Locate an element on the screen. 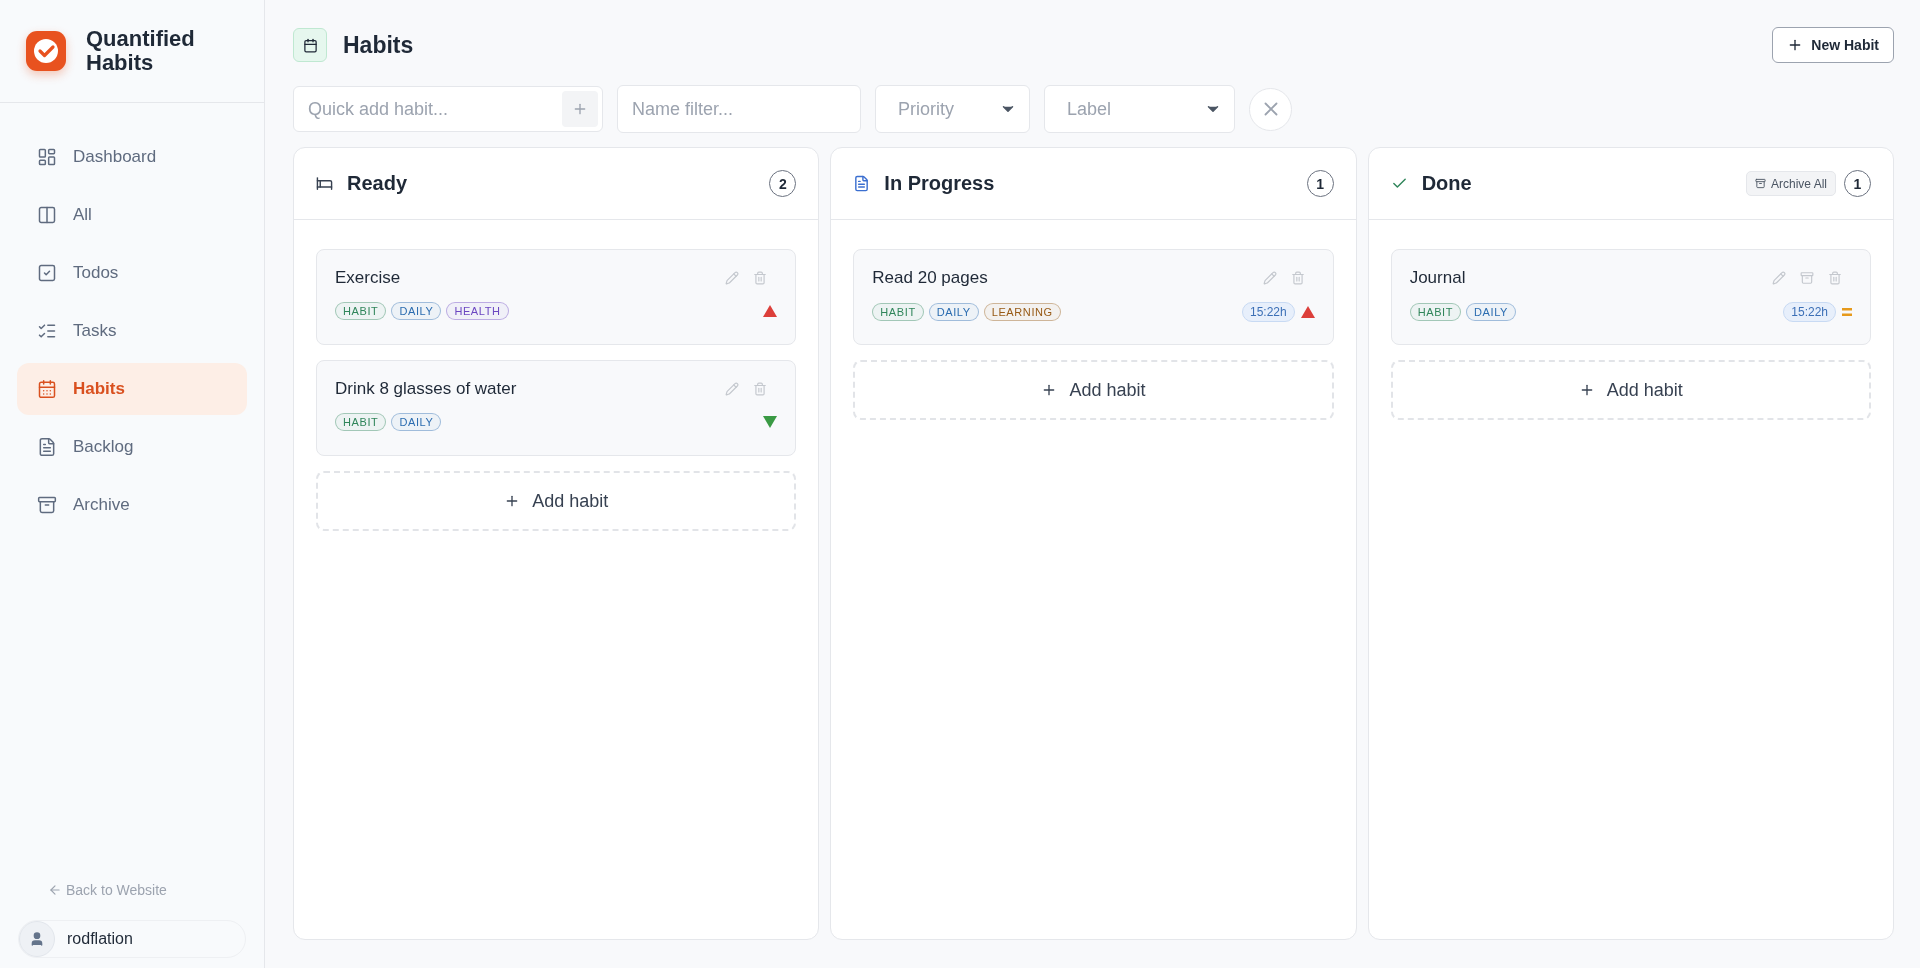  tasks-icon is located at coordinates (47, 331).